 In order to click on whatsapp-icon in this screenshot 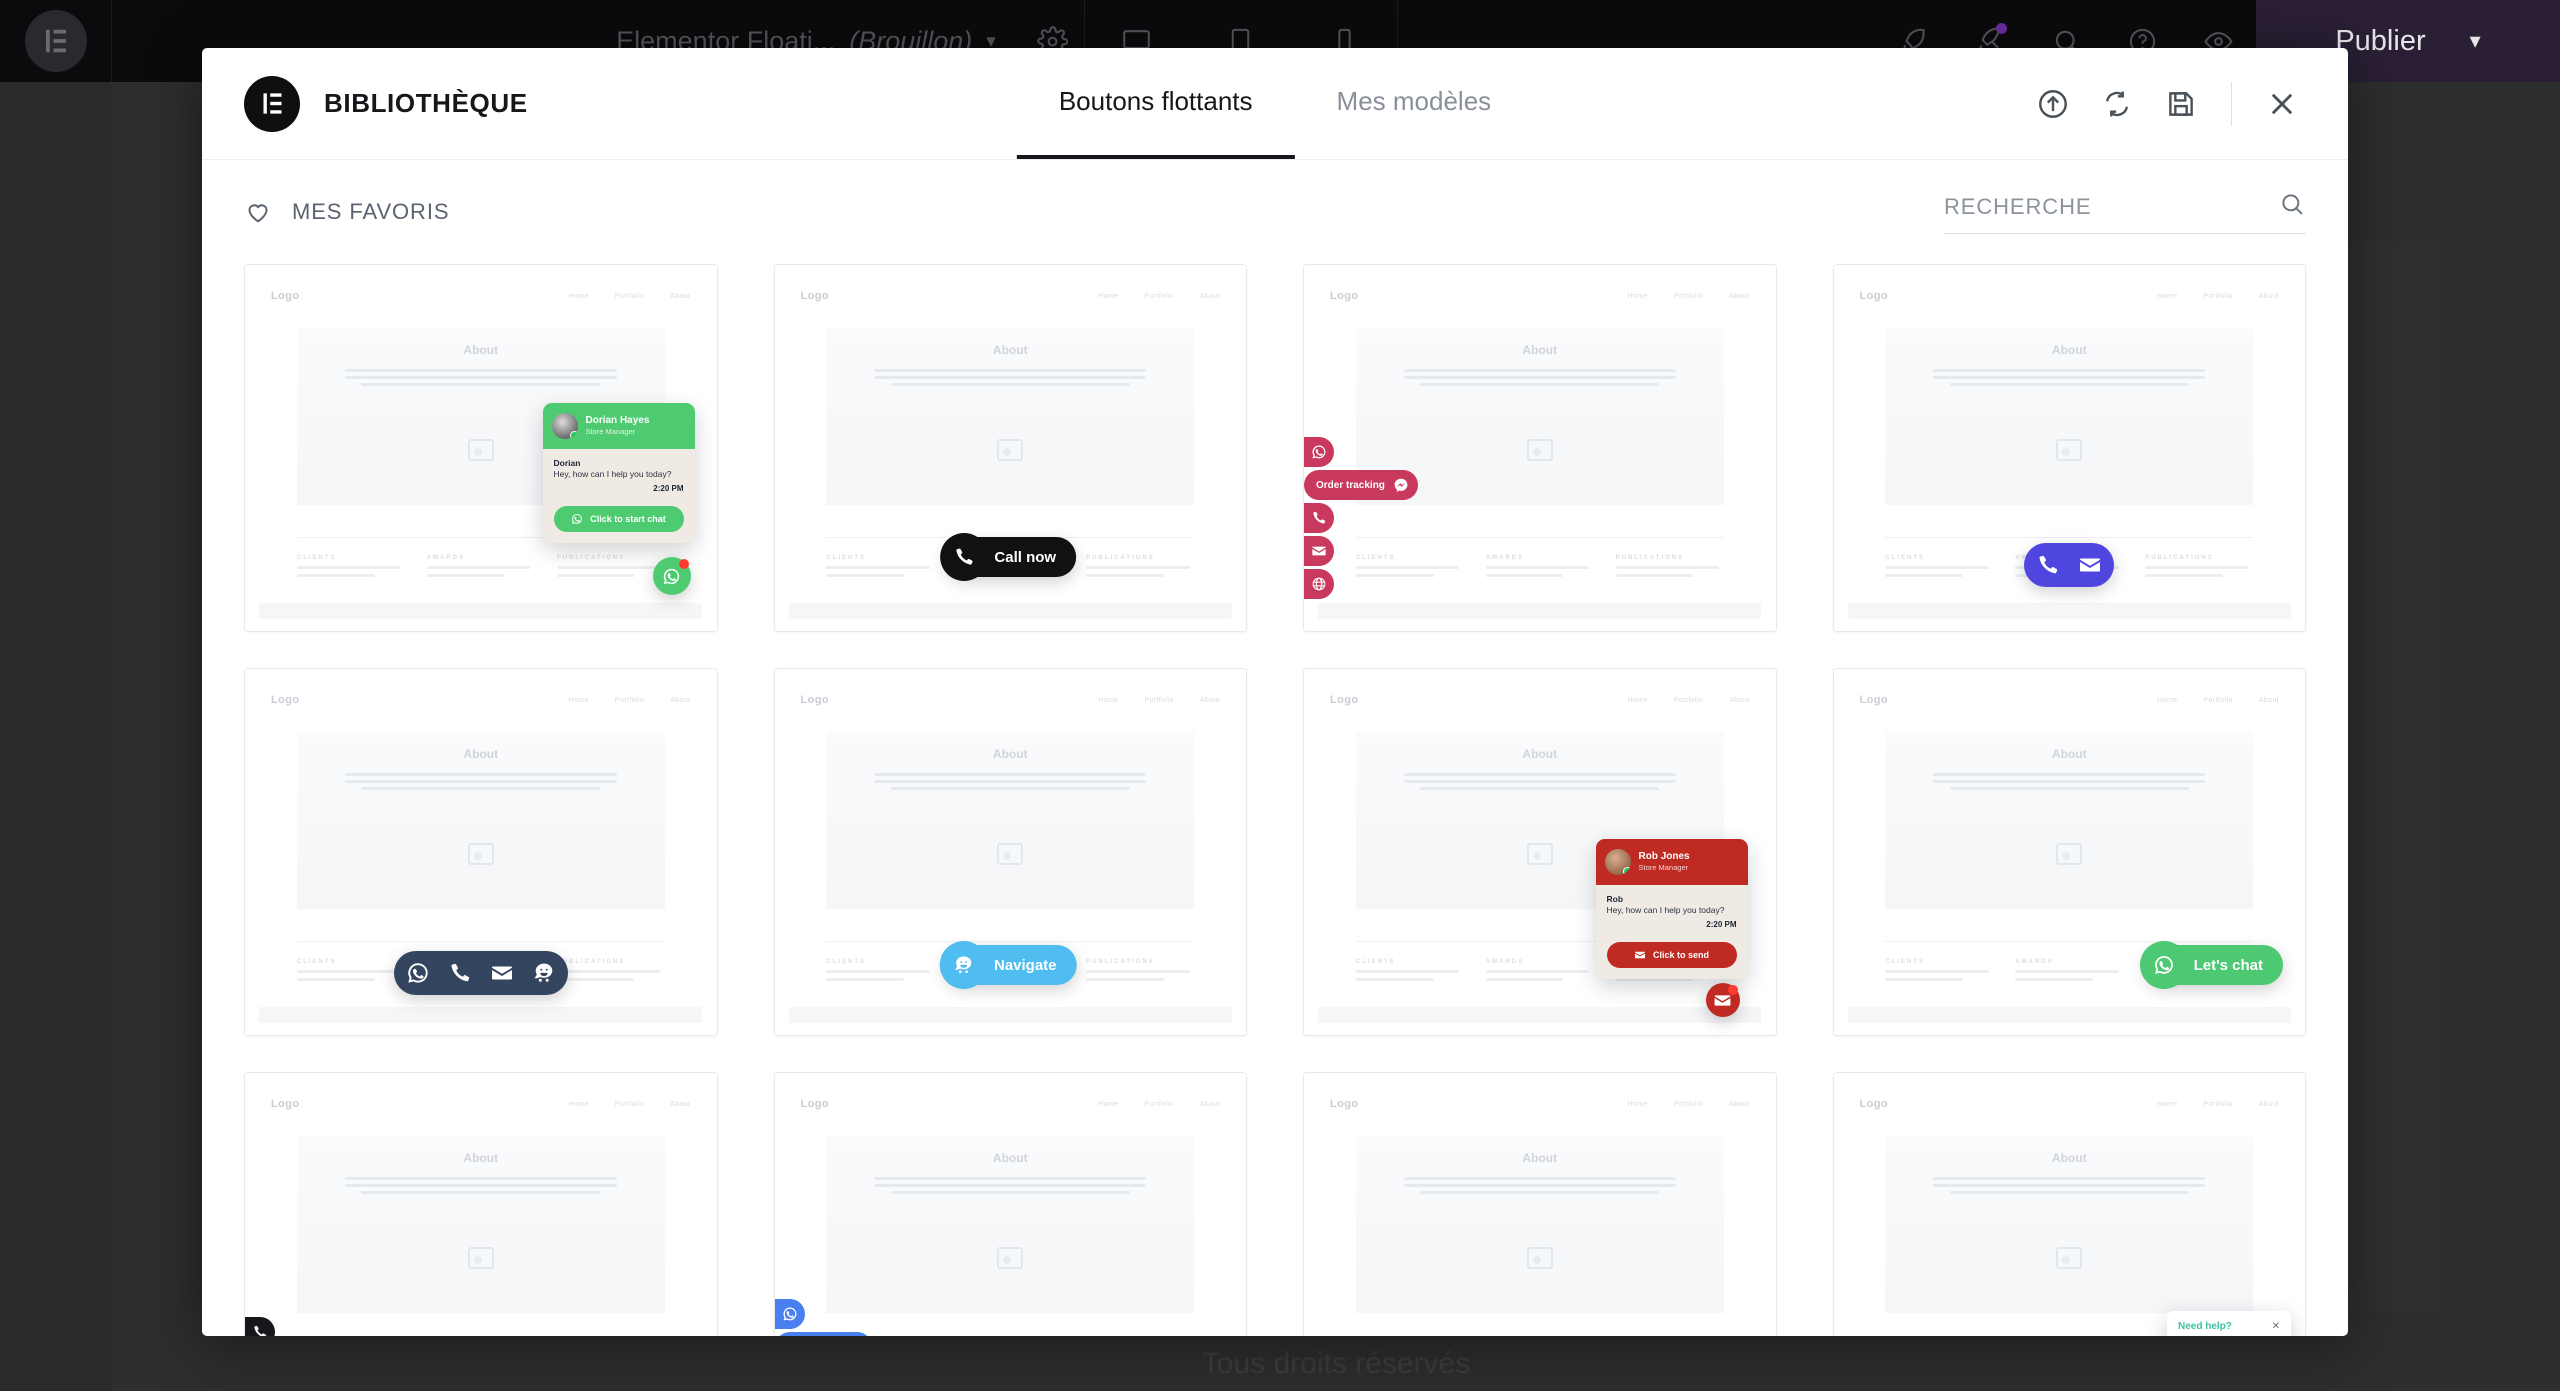, I will do `click(1319, 452)`.